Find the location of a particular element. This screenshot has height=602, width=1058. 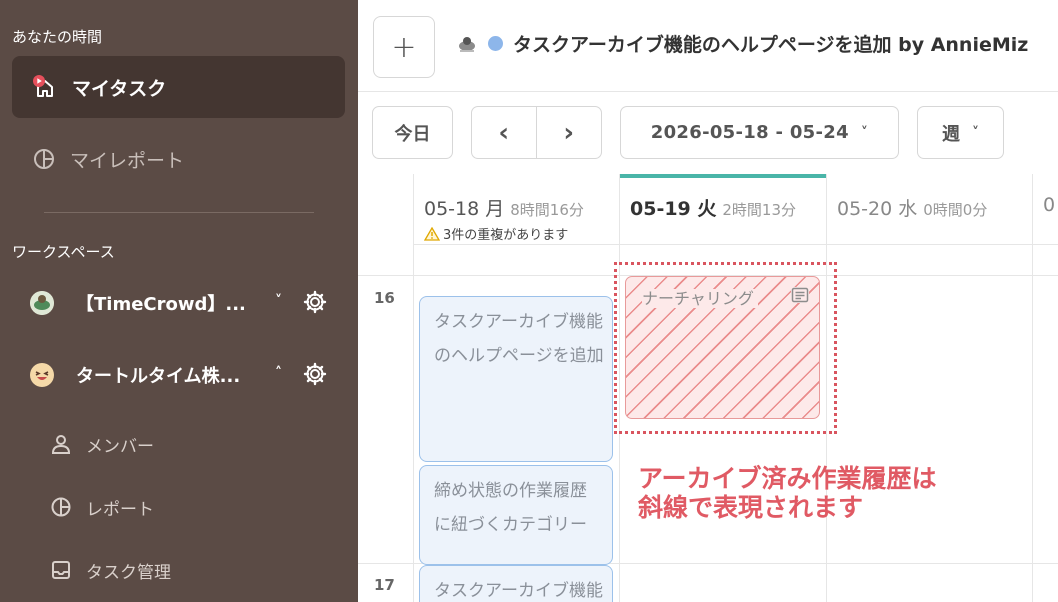

turtle-avatar-icon is located at coordinates (42, 303).